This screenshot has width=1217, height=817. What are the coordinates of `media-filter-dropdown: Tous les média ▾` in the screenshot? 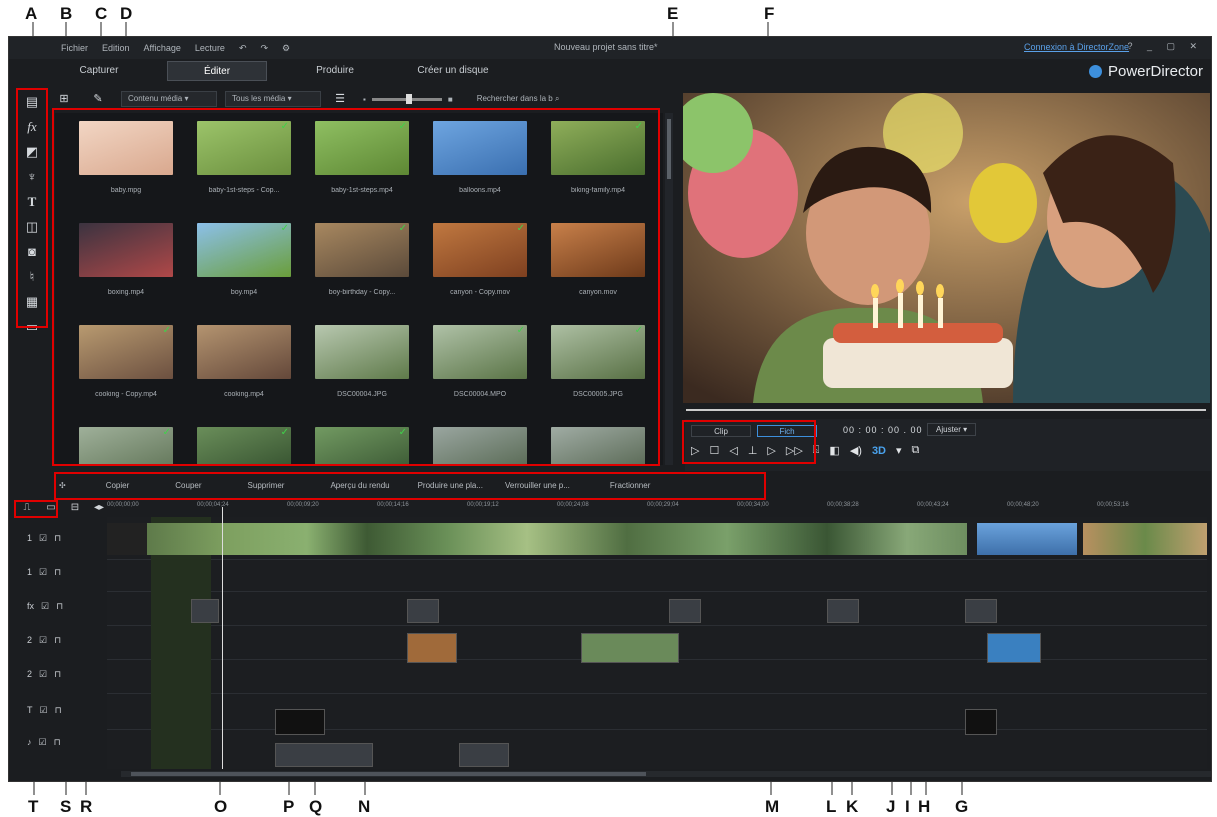 It's located at (273, 99).